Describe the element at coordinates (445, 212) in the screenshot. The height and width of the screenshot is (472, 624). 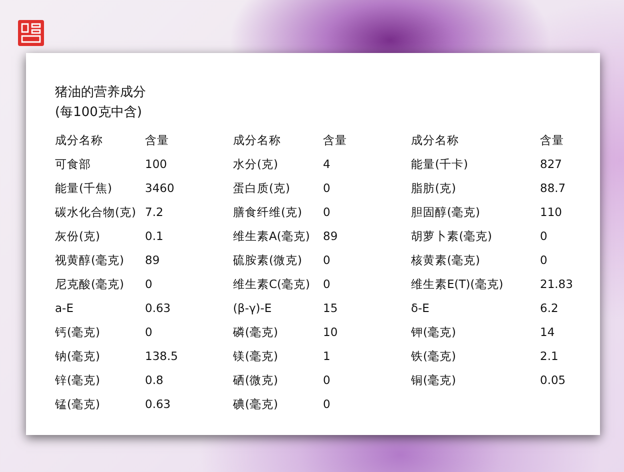
I see `table-cell: 胆固醇(毫克)` at that location.